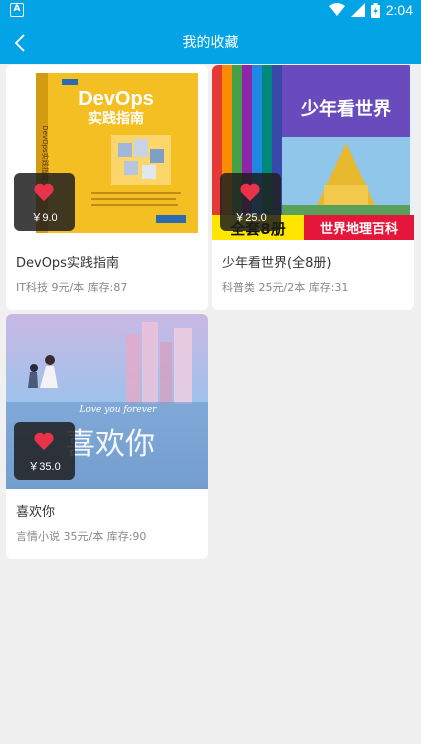 This screenshot has height=744, width=421. I want to click on favorite-toggle: ￥25.0, so click(250, 202).